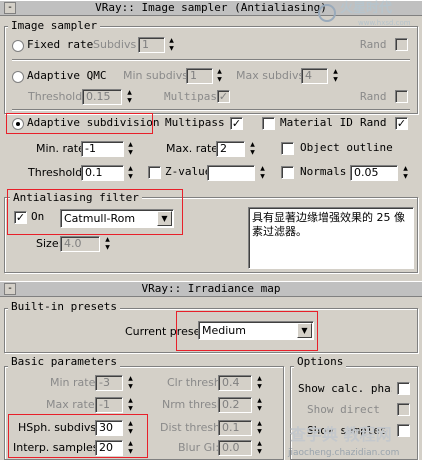 Image resolution: width=422 pixels, height=460 pixels. I want to click on qmc-rand-checkbox, so click(401, 96).